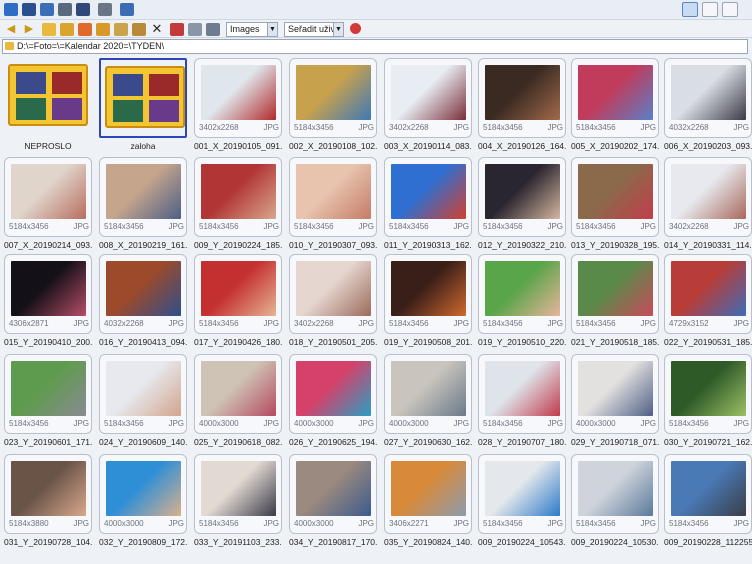  I want to click on delete-icon: ✕, so click(157, 28).